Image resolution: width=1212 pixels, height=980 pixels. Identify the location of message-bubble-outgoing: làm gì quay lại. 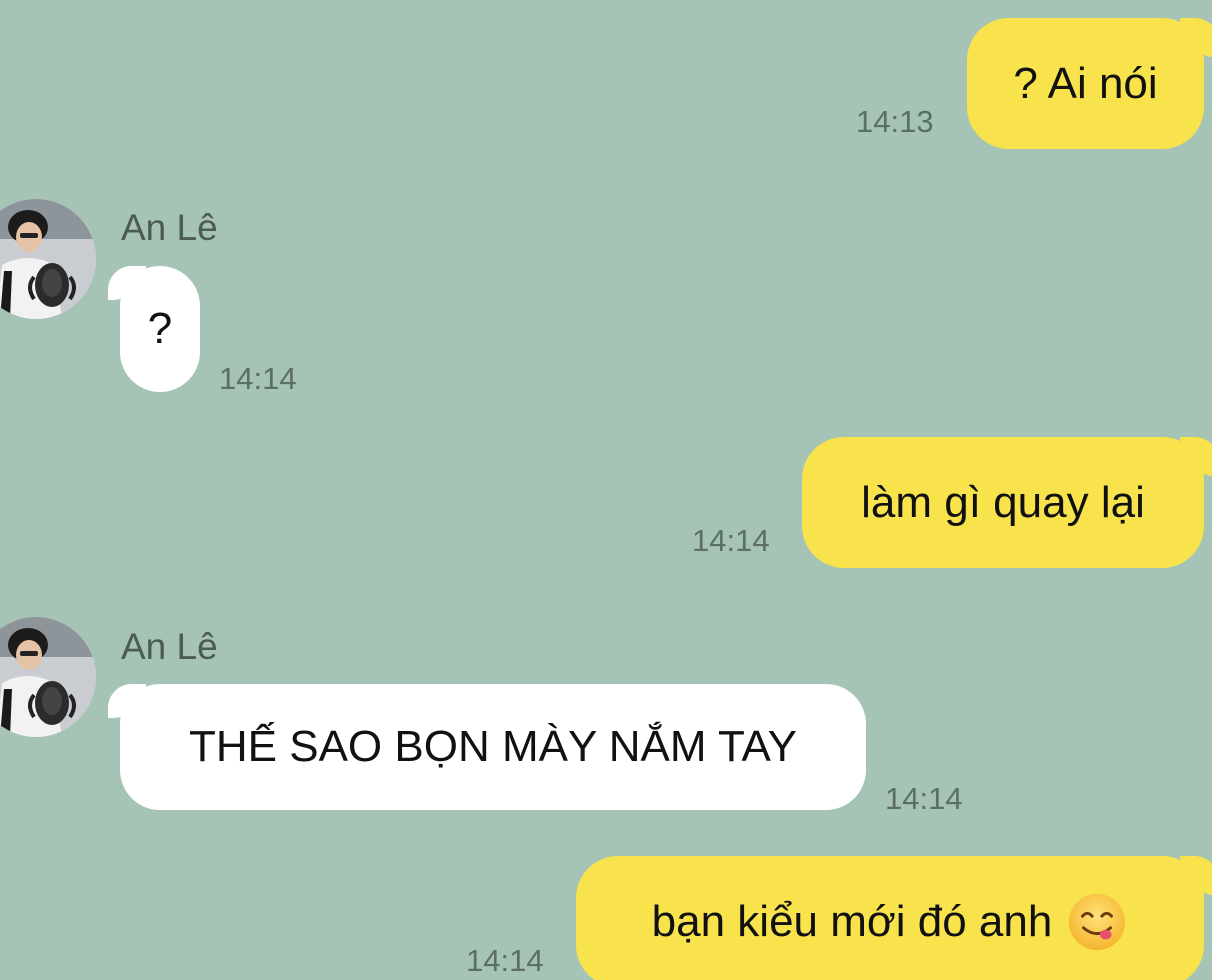
(1007, 502).